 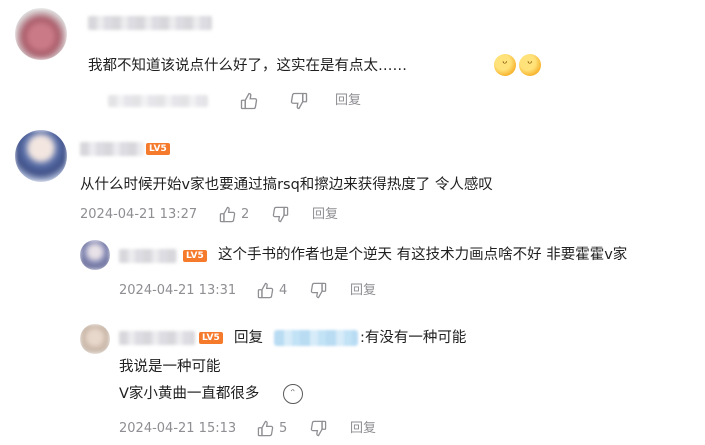 What do you see at coordinates (293, 394) in the screenshot?
I see `smile-emoji-icon: ᵔ` at bounding box center [293, 394].